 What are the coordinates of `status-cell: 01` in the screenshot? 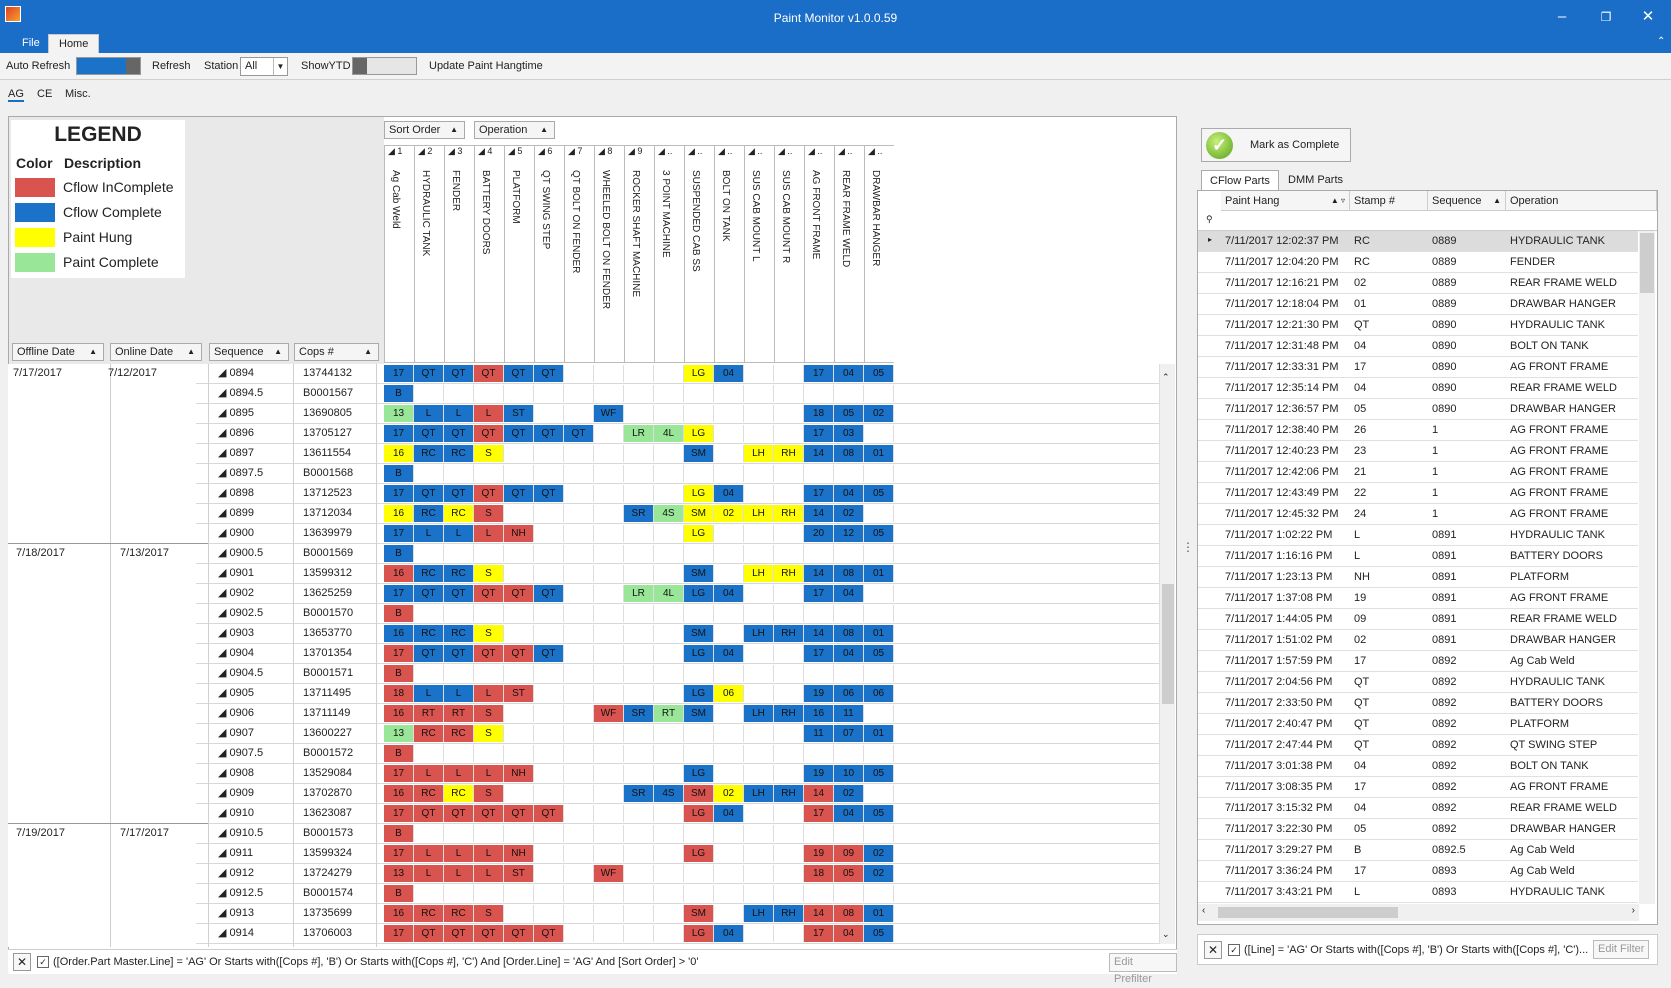 It's located at (879, 733).